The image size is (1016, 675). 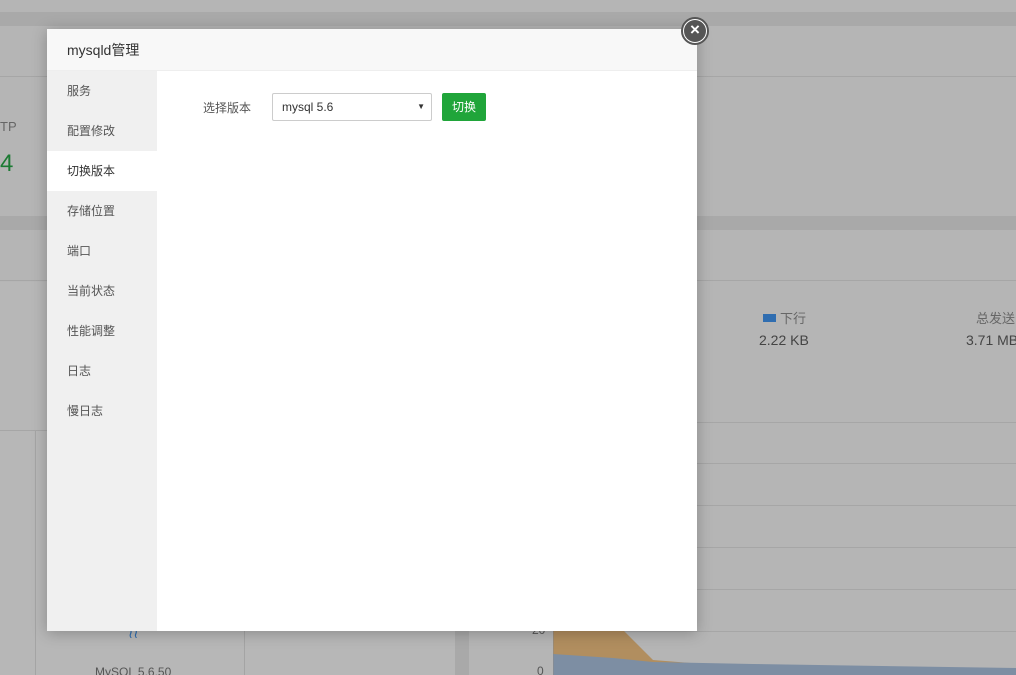 I want to click on close-button: ×, so click(x=695, y=31).